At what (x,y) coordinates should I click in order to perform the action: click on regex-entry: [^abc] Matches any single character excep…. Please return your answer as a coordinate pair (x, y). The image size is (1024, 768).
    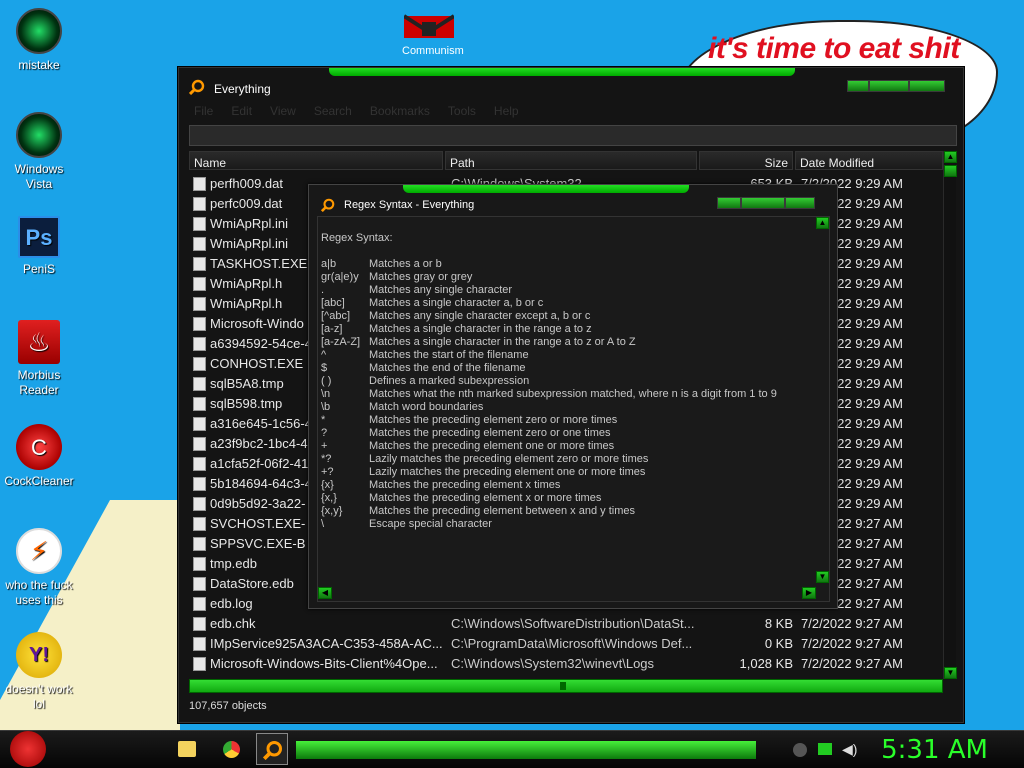
    Looking at the image, I should click on (549, 316).